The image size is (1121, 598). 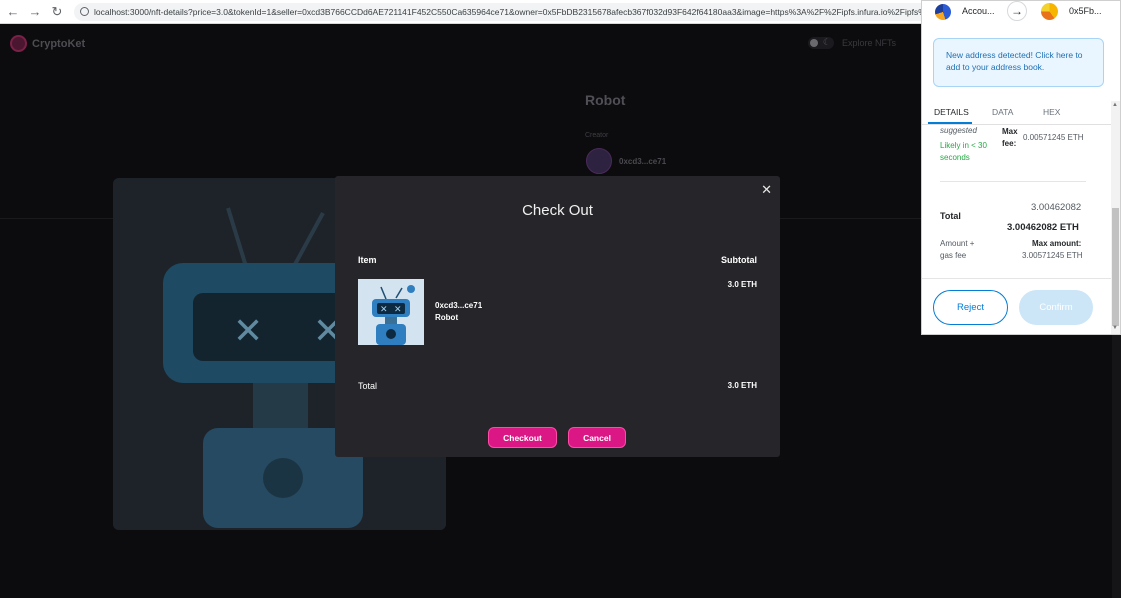 I want to click on total-value: 3.0 ETH, so click(x=742, y=385).